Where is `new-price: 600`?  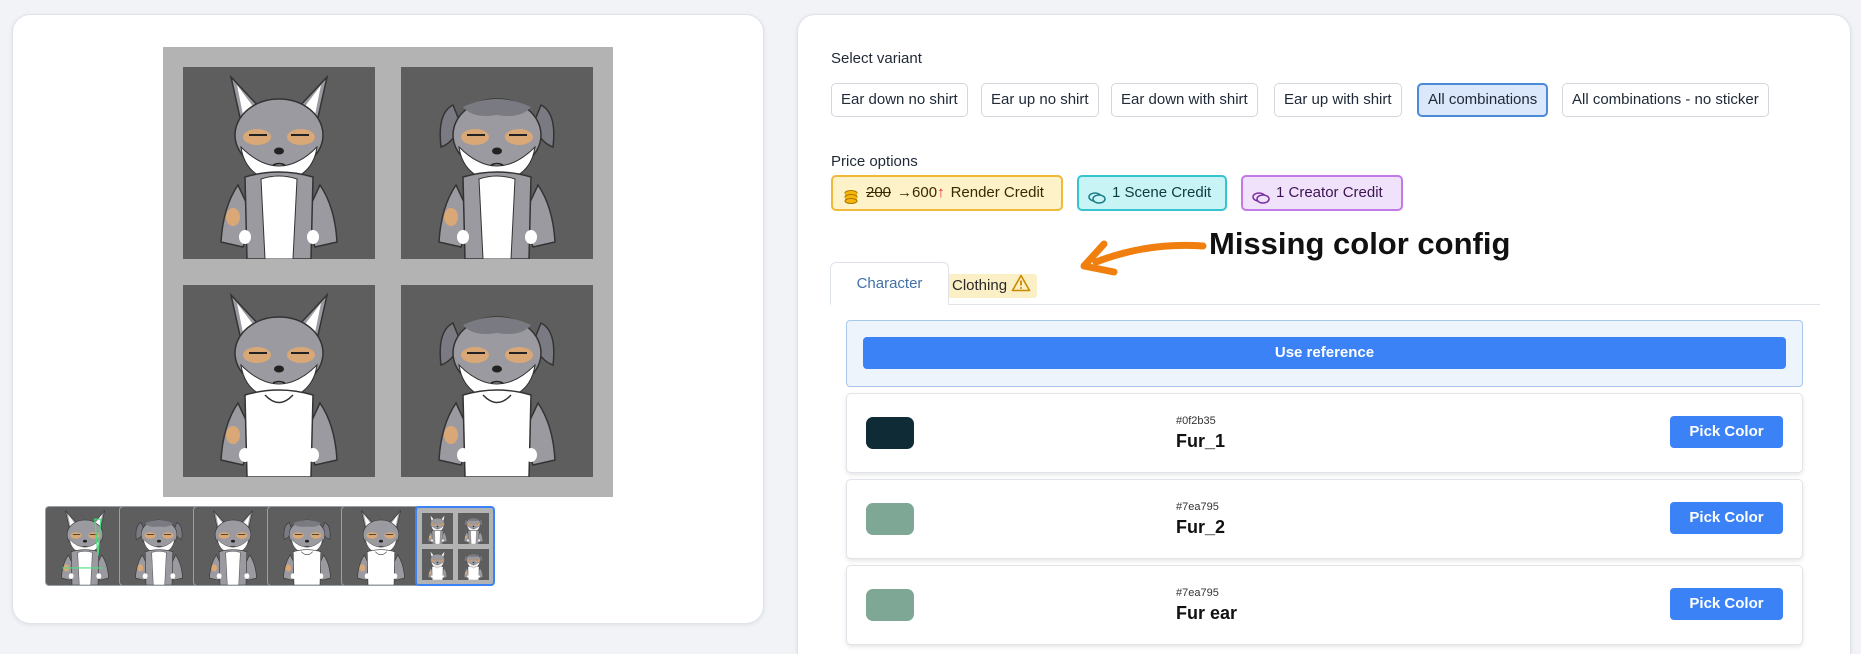 new-price: 600 is located at coordinates (925, 192).